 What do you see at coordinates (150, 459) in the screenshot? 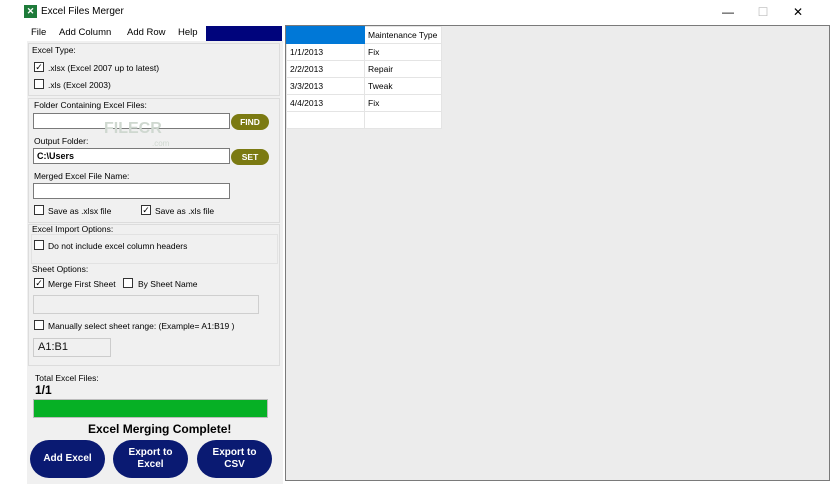
I see `export-excel-button: Export to Excel` at bounding box center [150, 459].